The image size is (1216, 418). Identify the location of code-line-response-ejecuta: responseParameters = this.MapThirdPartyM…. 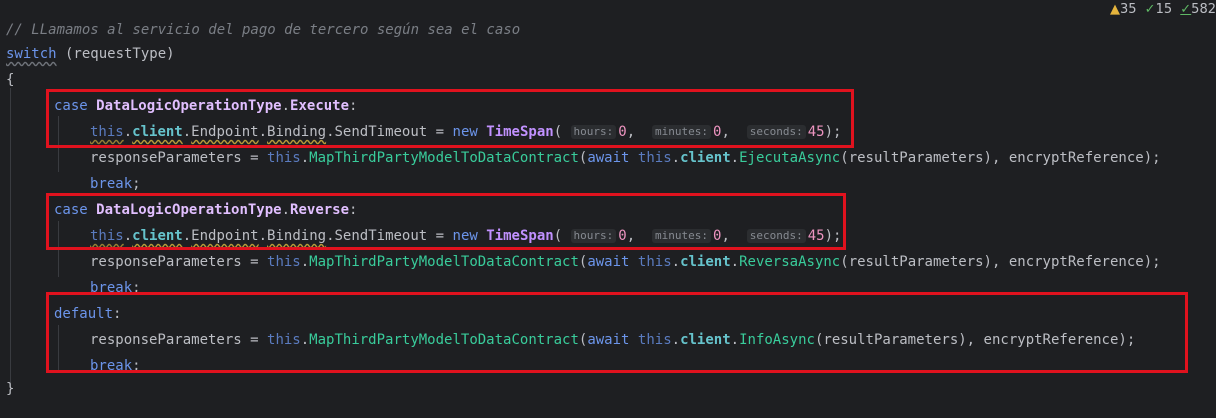
(625, 158).